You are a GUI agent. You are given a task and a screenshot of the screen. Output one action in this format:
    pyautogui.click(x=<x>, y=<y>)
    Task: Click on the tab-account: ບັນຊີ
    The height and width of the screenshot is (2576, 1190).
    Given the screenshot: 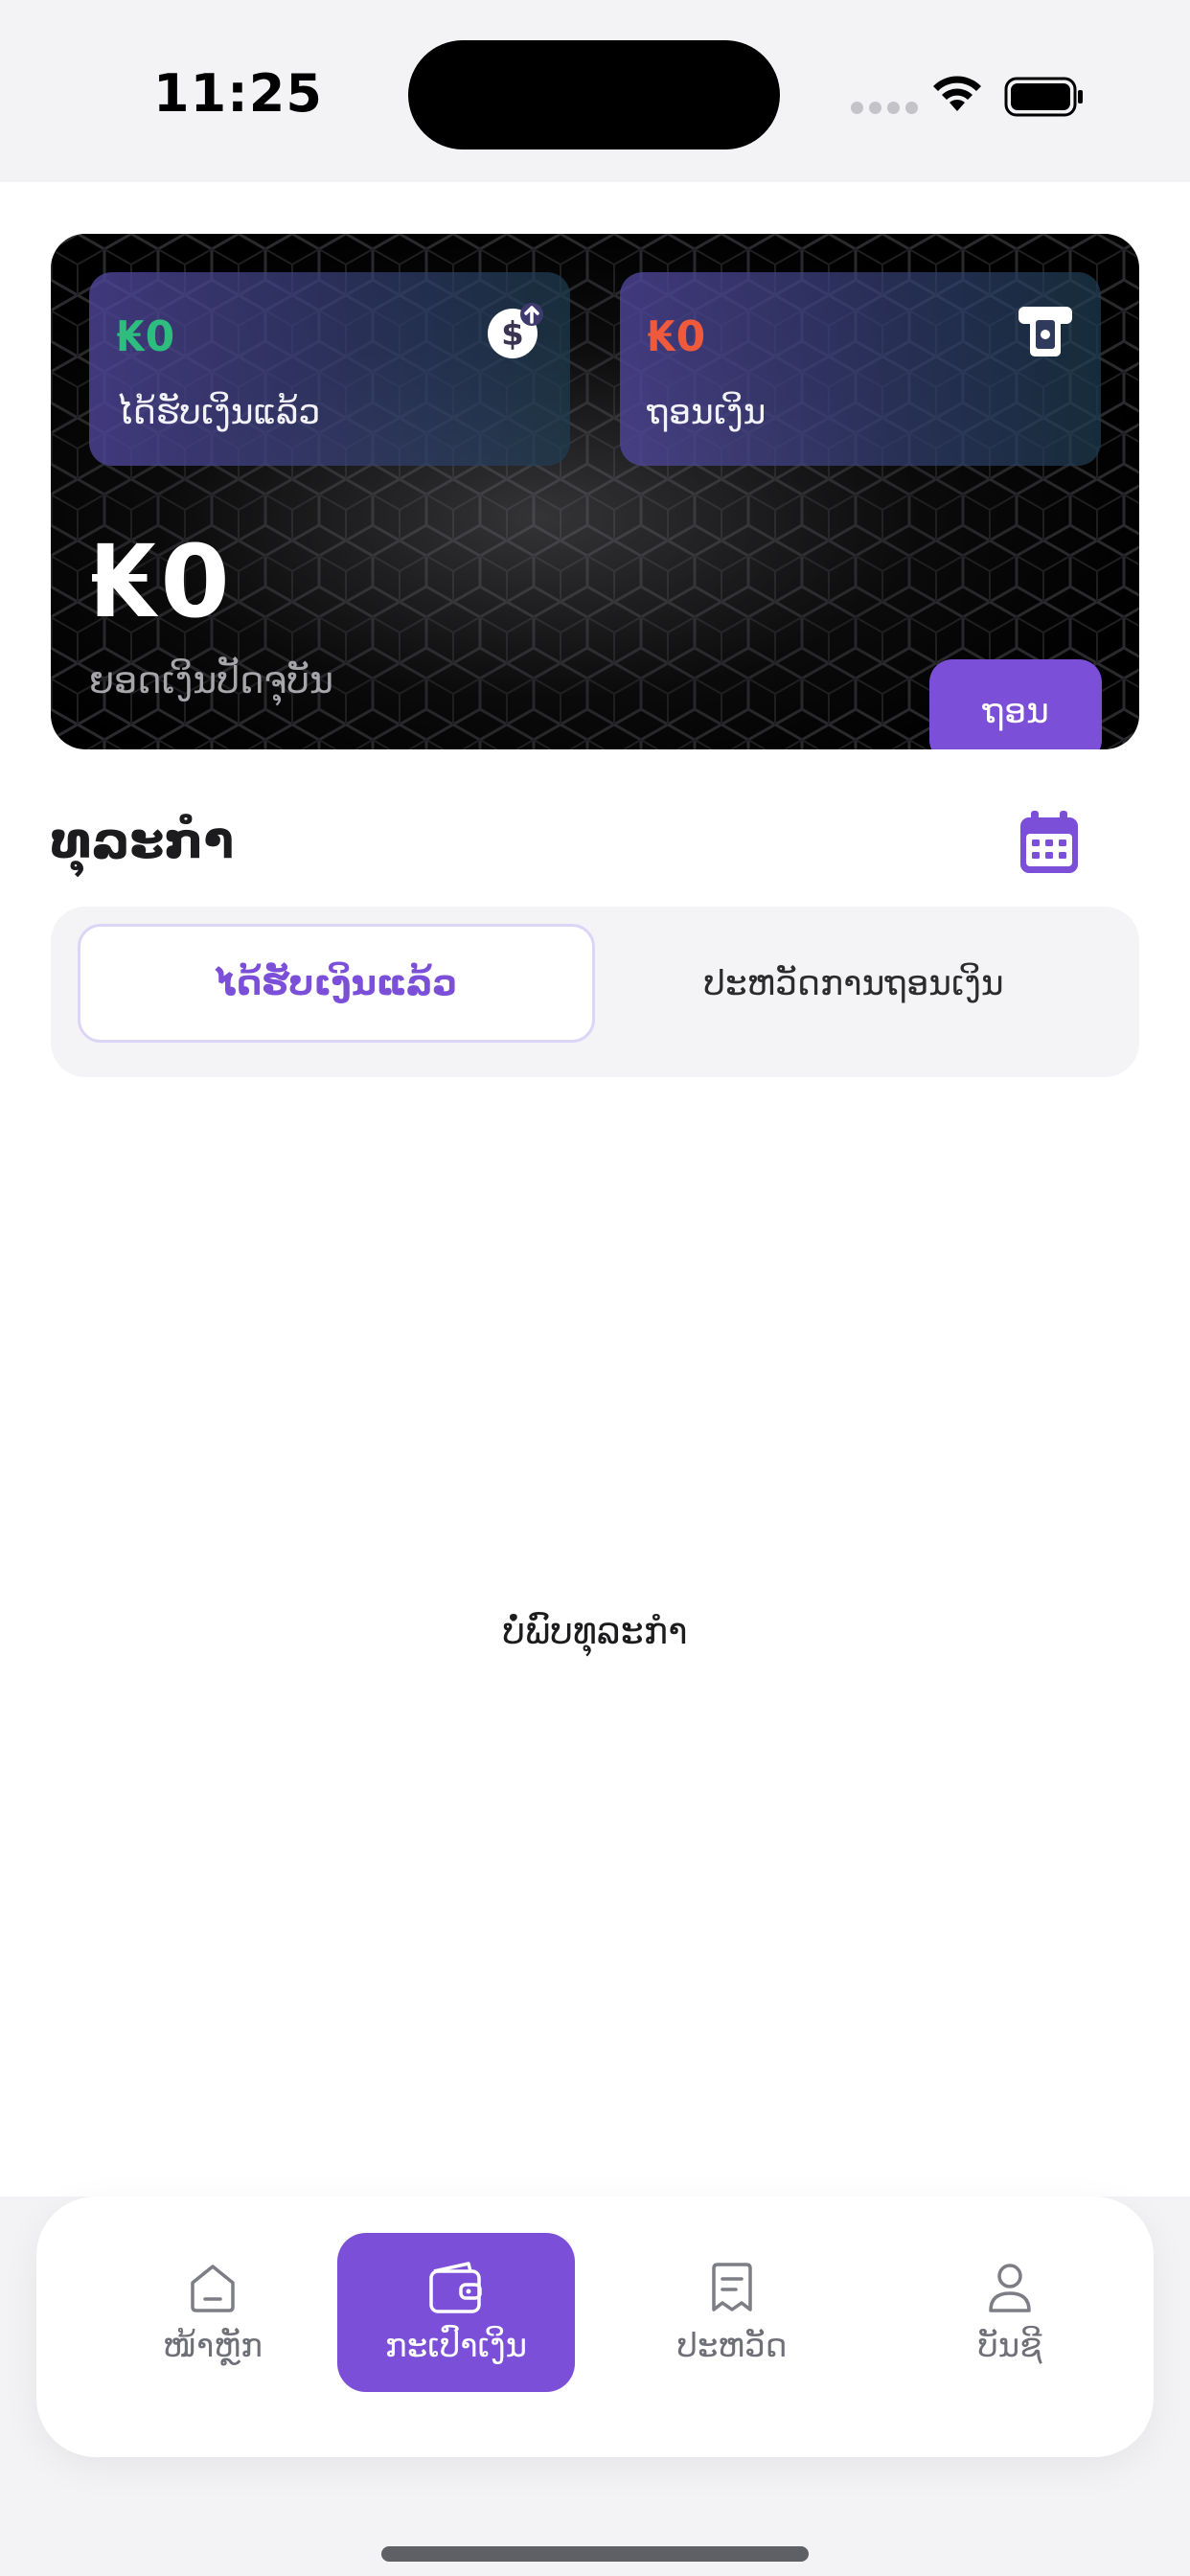 What is the action you would take?
    pyautogui.click(x=1010, y=2312)
    